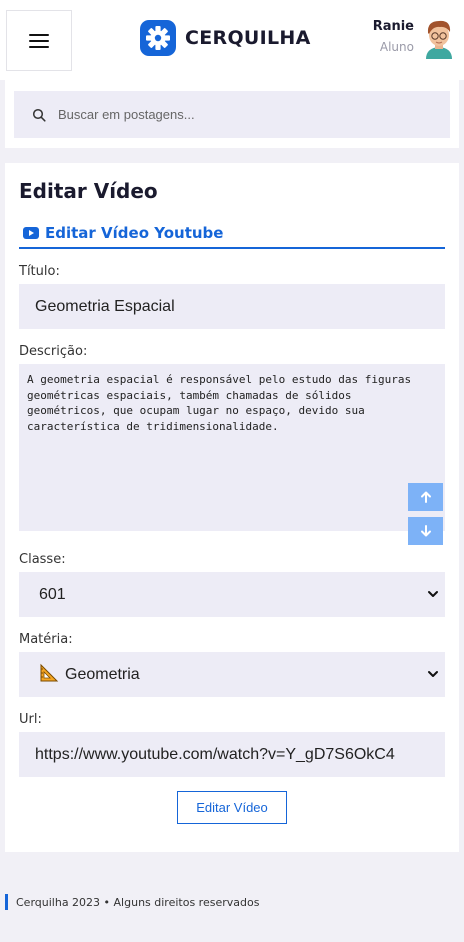 The image size is (464, 942). I want to click on user-name: Ranie, so click(393, 26).